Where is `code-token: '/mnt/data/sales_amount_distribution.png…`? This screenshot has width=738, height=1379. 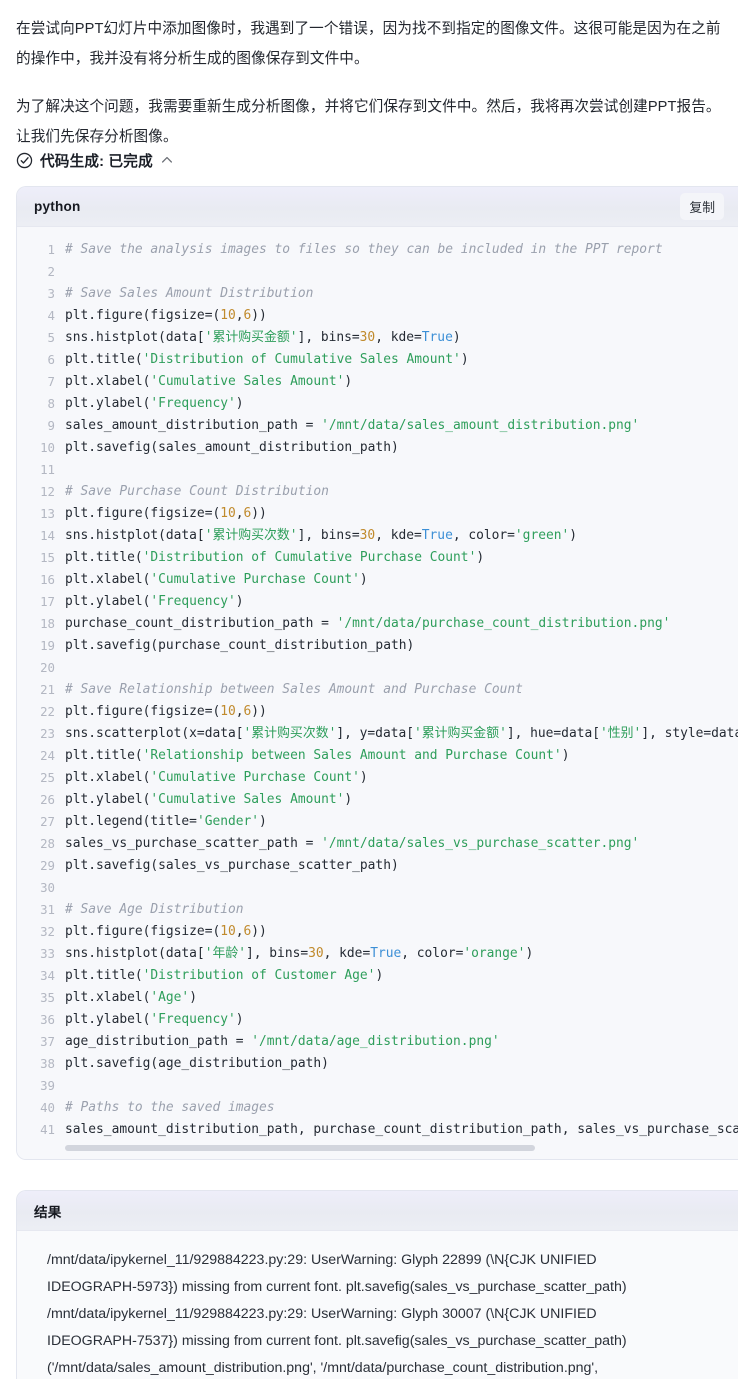
code-token: '/mnt/data/sales_amount_distribution.png… is located at coordinates (480, 425).